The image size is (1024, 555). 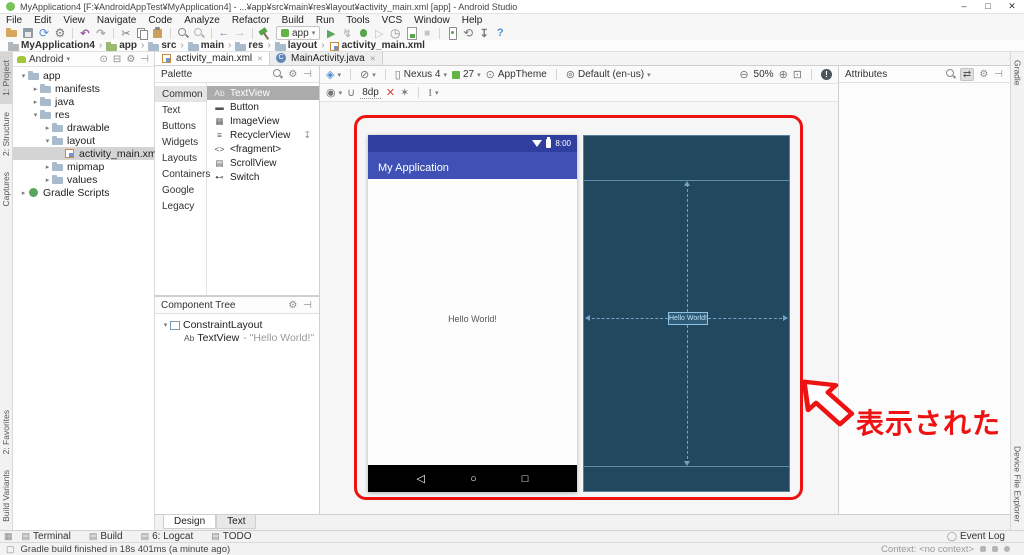 What do you see at coordinates (263, 107) in the screenshot?
I see `palette-item-button: ▬ Button` at bounding box center [263, 107].